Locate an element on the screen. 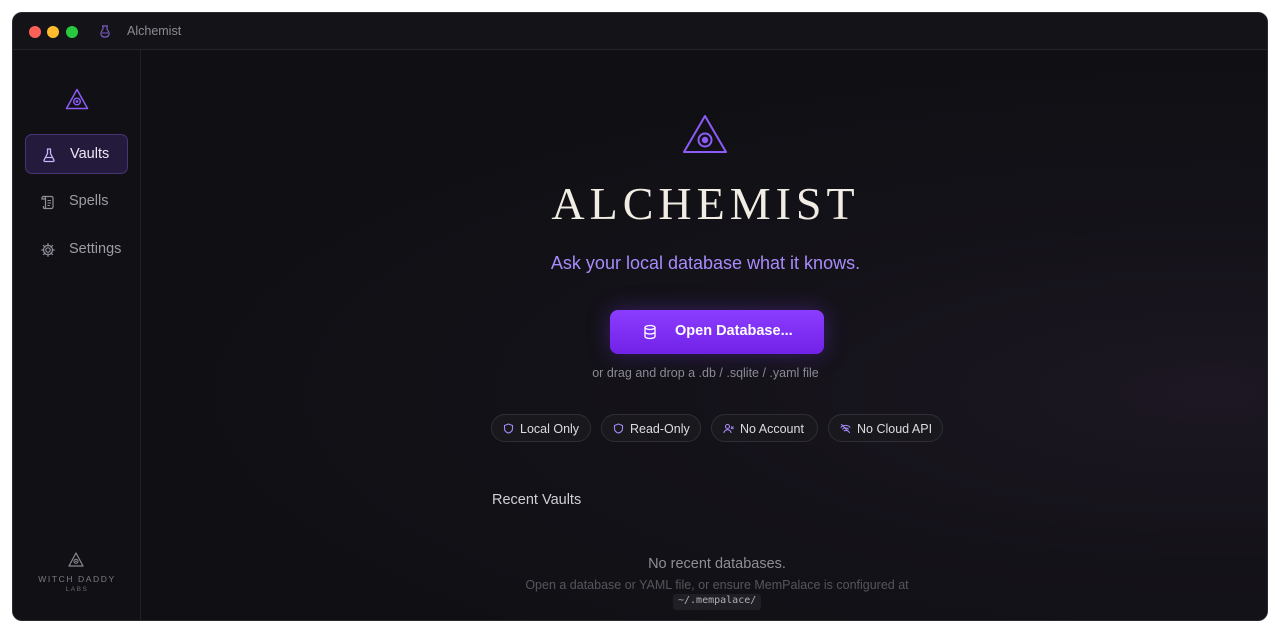  wifi-off-icon is located at coordinates (845, 428).